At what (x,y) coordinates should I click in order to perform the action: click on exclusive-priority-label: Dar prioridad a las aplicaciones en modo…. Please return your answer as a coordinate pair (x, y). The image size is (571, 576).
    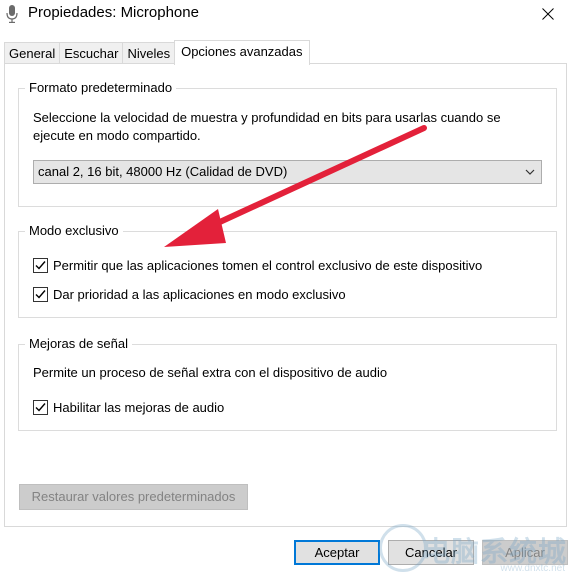
    Looking at the image, I should click on (199, 294).